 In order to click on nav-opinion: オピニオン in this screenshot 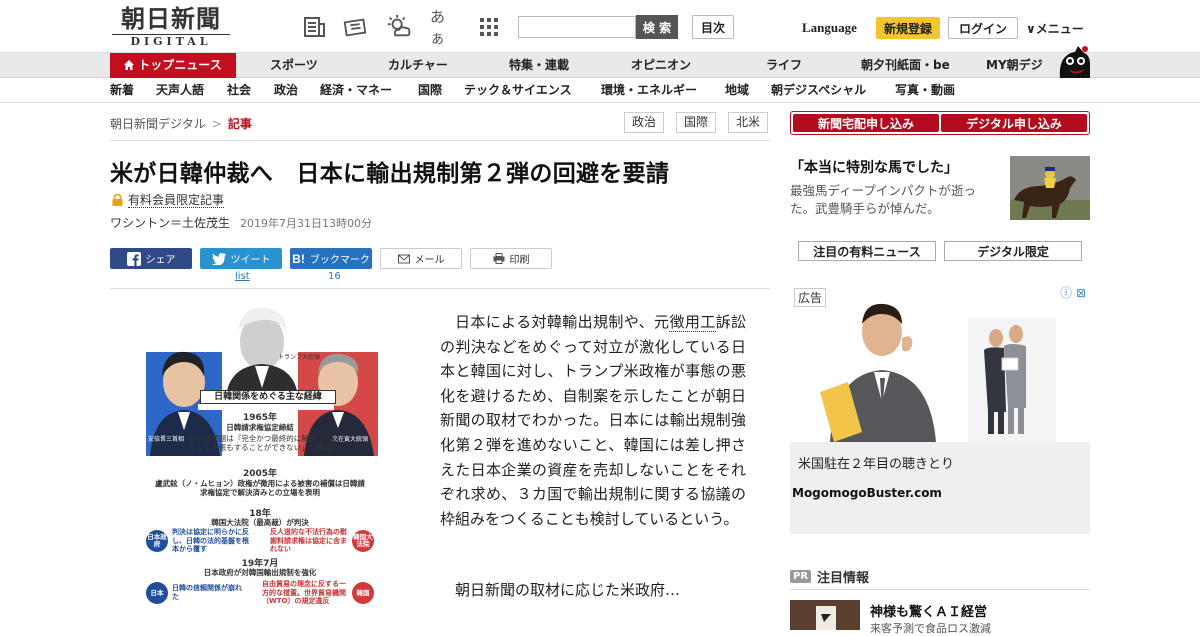, I will do `click(661, 65)`.